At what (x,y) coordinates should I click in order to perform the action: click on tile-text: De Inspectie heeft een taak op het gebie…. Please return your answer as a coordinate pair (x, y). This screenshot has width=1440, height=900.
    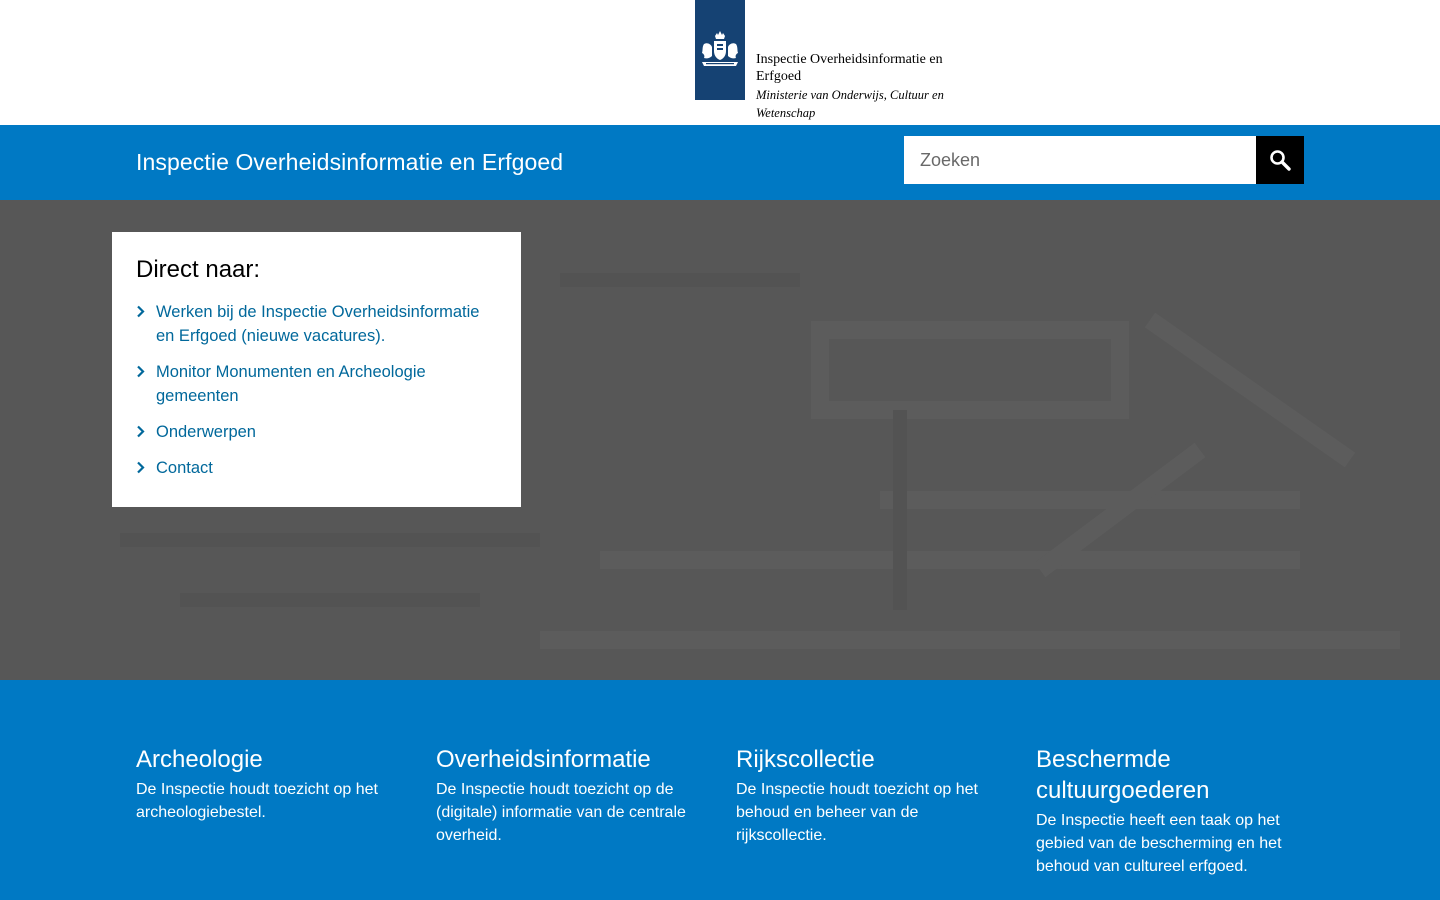
    Looking at the image, I should click on (1159, 843).